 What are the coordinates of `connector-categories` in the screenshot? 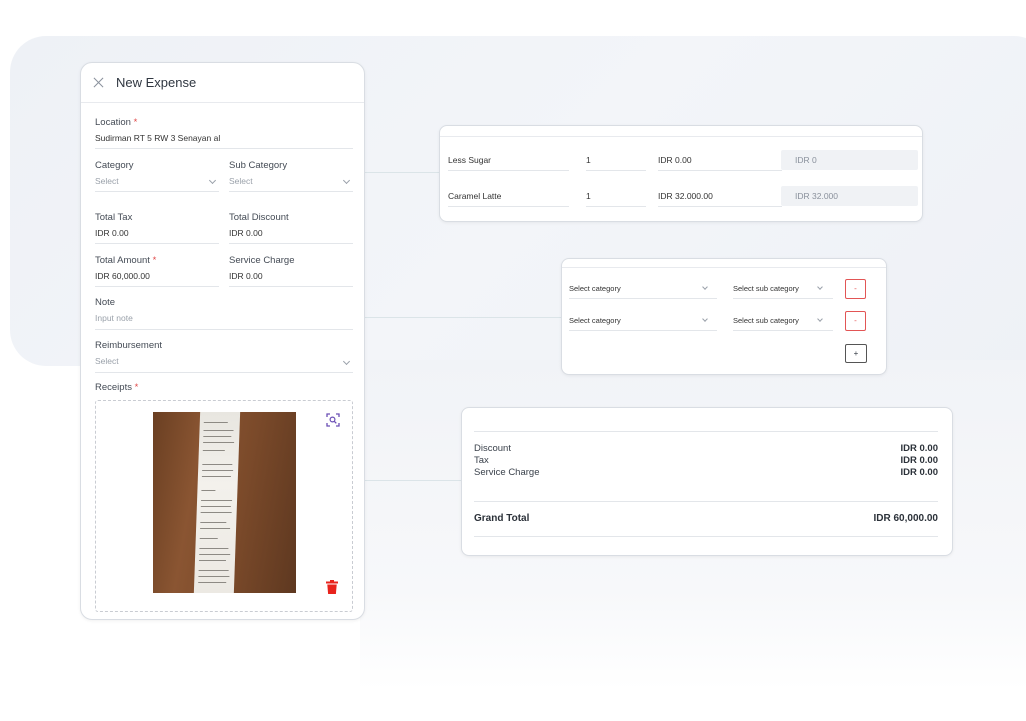 It's located at (463, 317).